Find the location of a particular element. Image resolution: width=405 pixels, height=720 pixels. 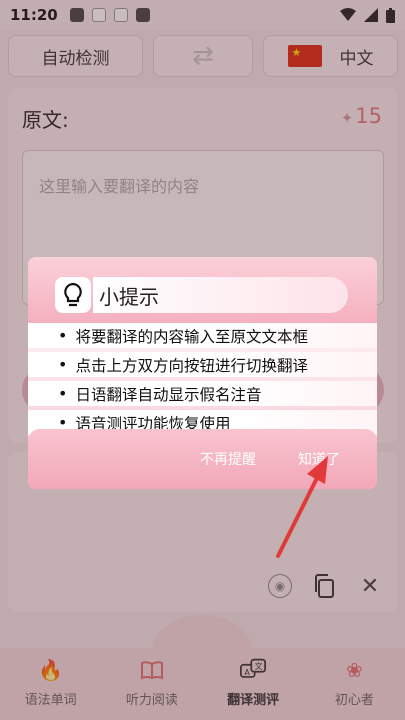

got-it-button: 知道了 is located at coordinates (319, 459).